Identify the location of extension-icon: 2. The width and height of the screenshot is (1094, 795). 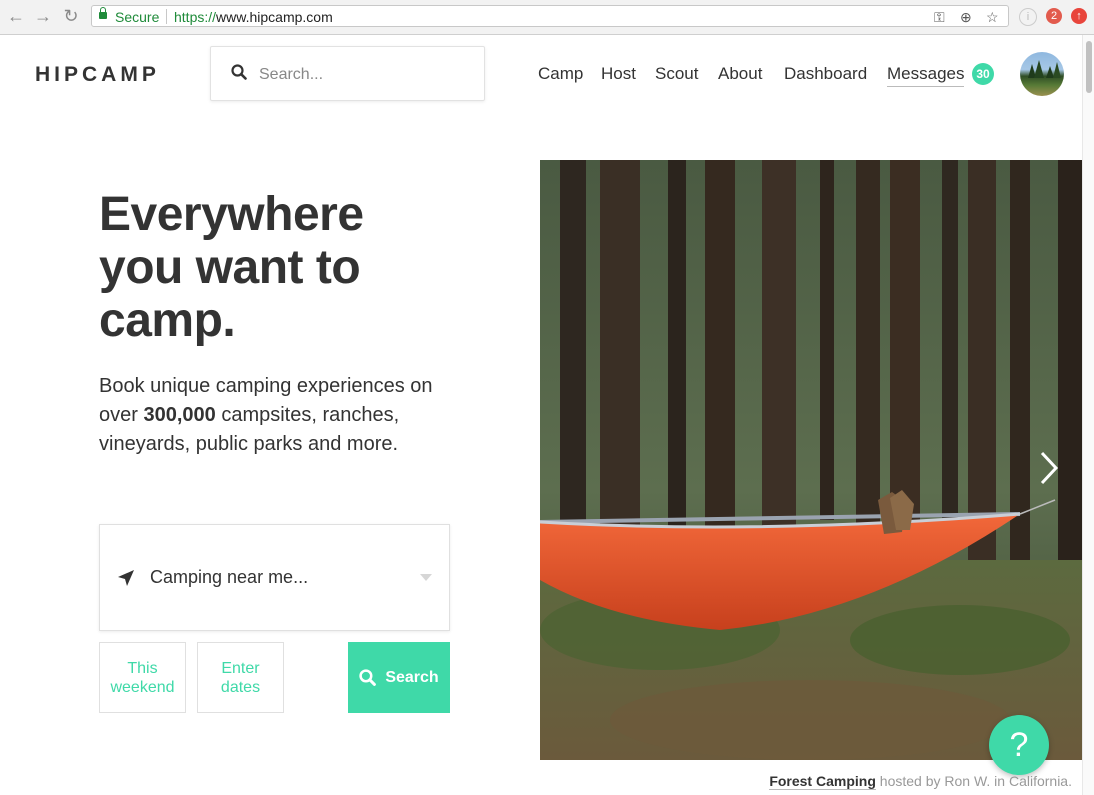
(1054, 16).